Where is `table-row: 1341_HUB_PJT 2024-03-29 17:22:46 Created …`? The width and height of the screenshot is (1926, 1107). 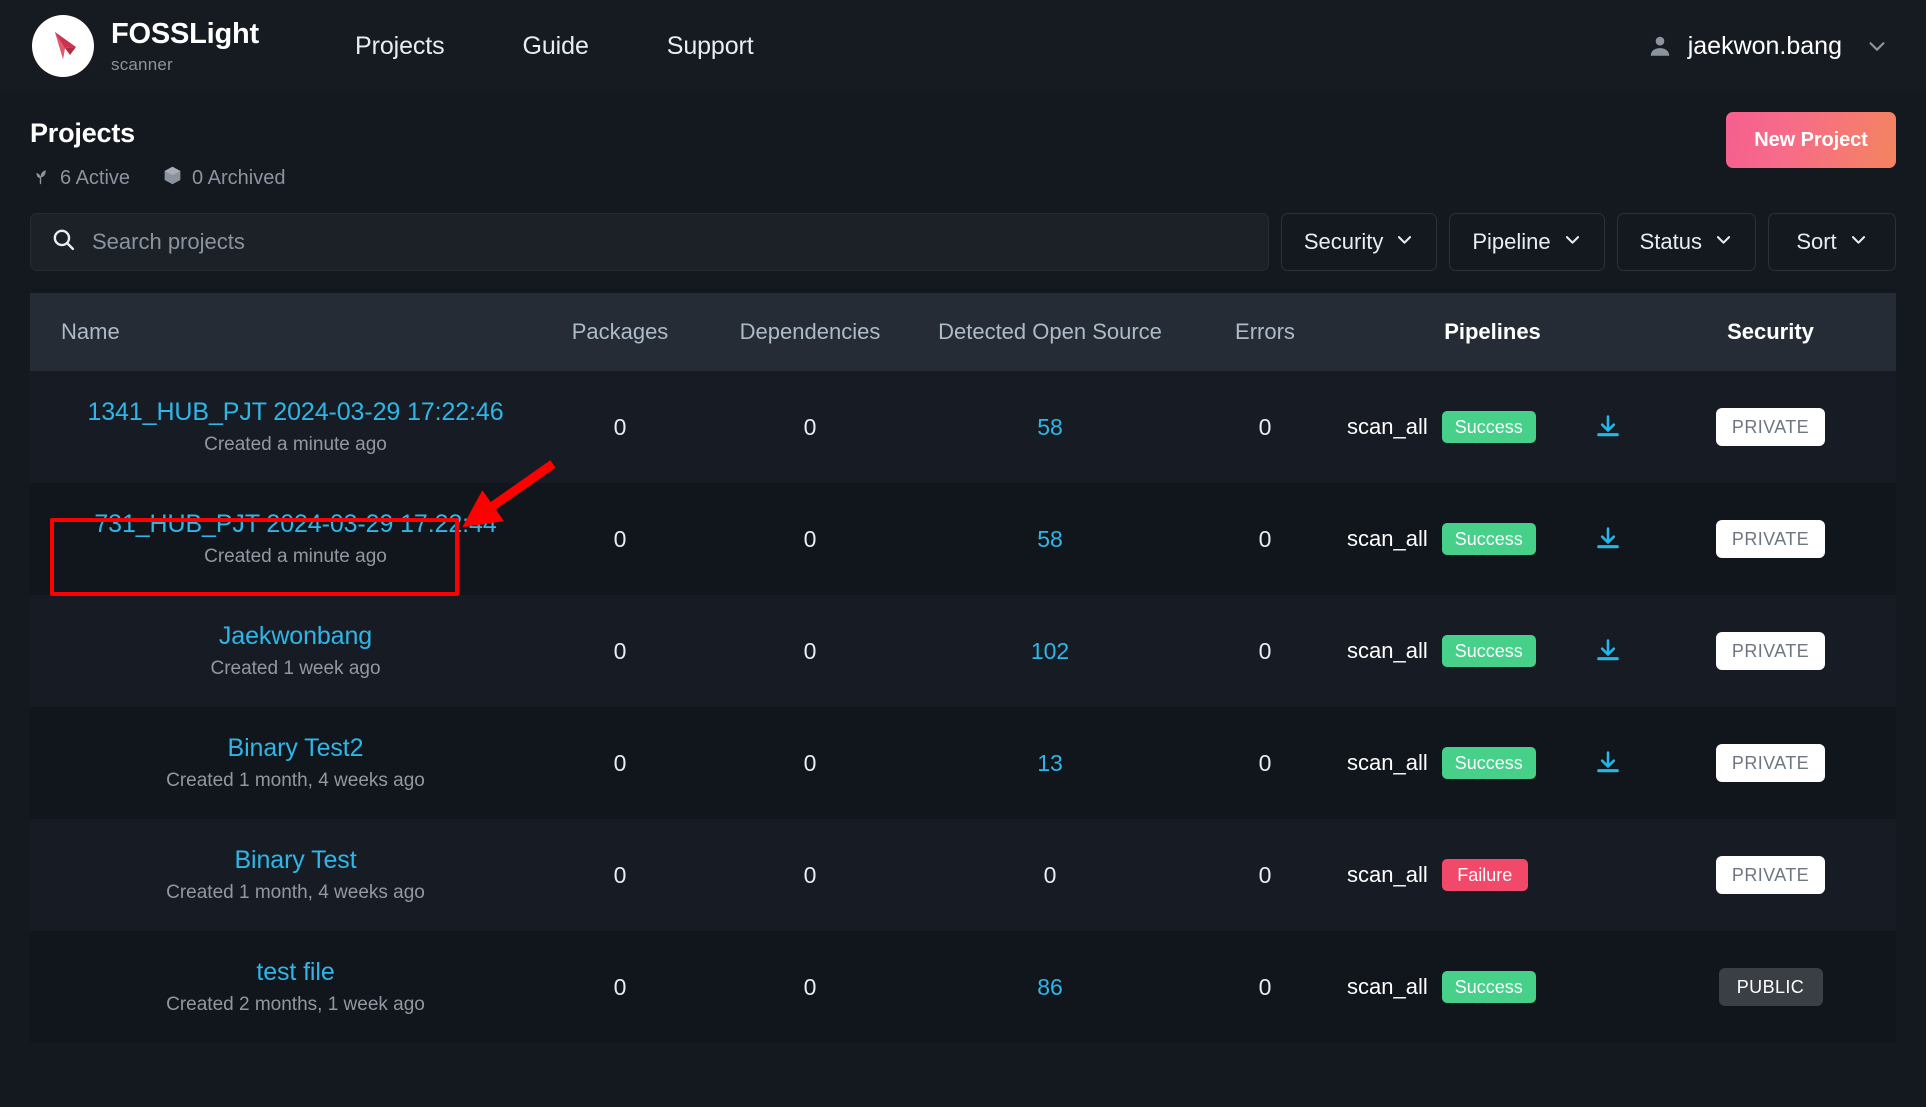 table-row: 1341_HUB_PJT 2024-03-29 17:22:46 Created … is located at coordinates (963, 427).